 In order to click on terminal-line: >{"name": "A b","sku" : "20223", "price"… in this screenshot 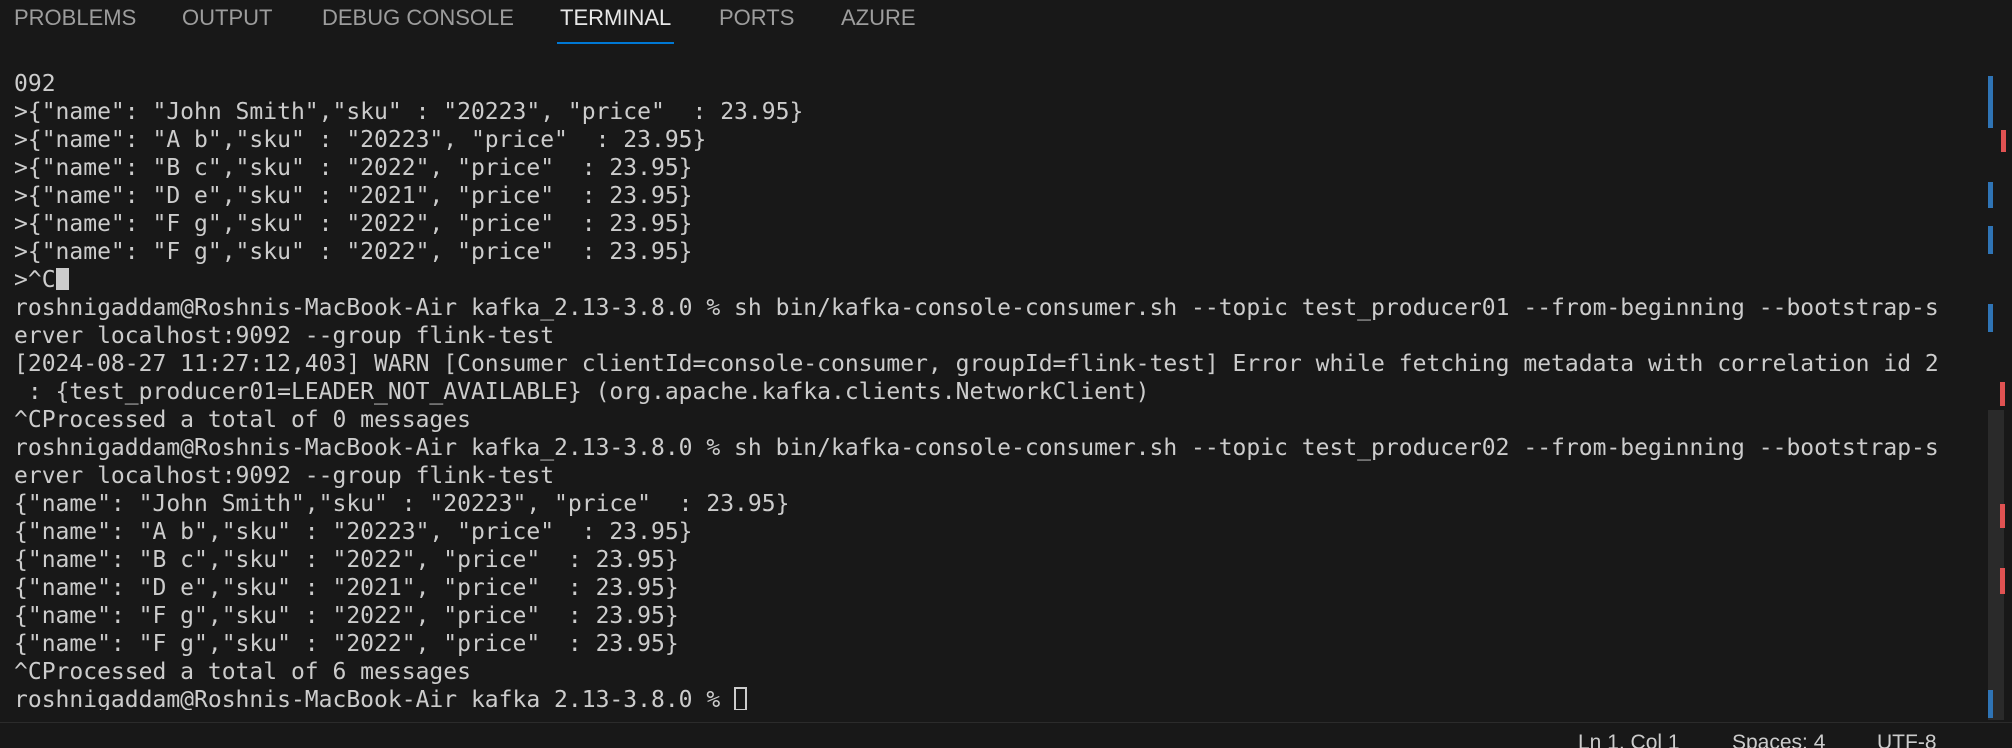, I will do `click(360, 140)`.